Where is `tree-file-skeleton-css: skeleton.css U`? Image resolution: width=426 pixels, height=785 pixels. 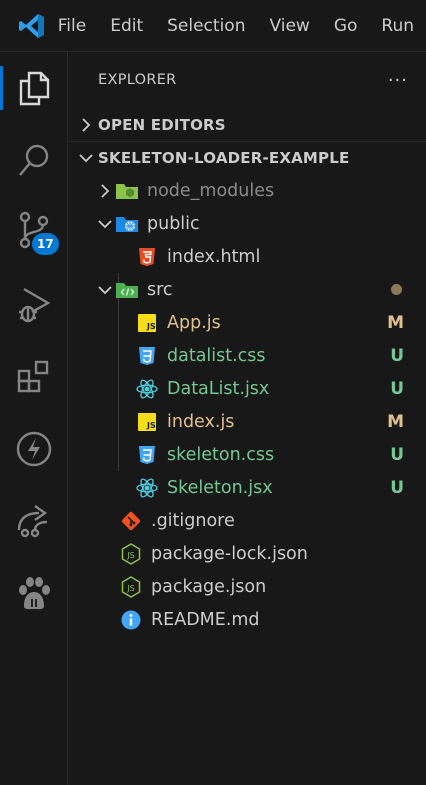
tree-file-skeleton-css: skeleton.css U is located at coordinates (247, 454).